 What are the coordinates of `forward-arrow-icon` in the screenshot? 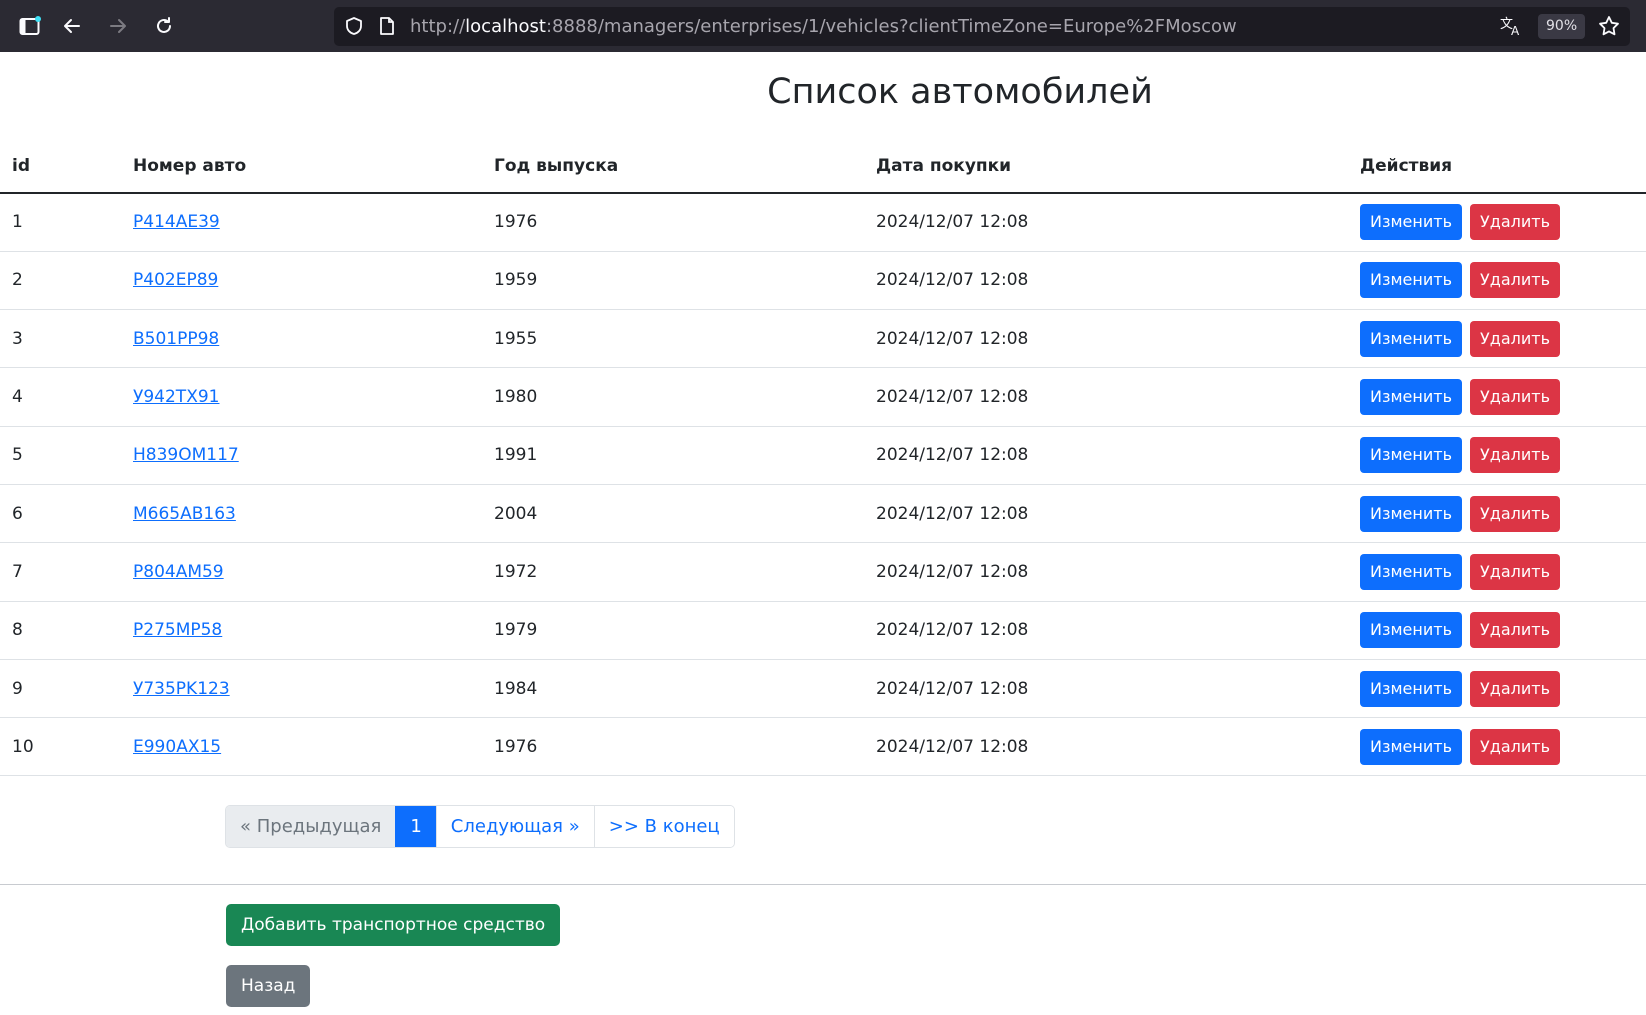 It's located at (118, 26).